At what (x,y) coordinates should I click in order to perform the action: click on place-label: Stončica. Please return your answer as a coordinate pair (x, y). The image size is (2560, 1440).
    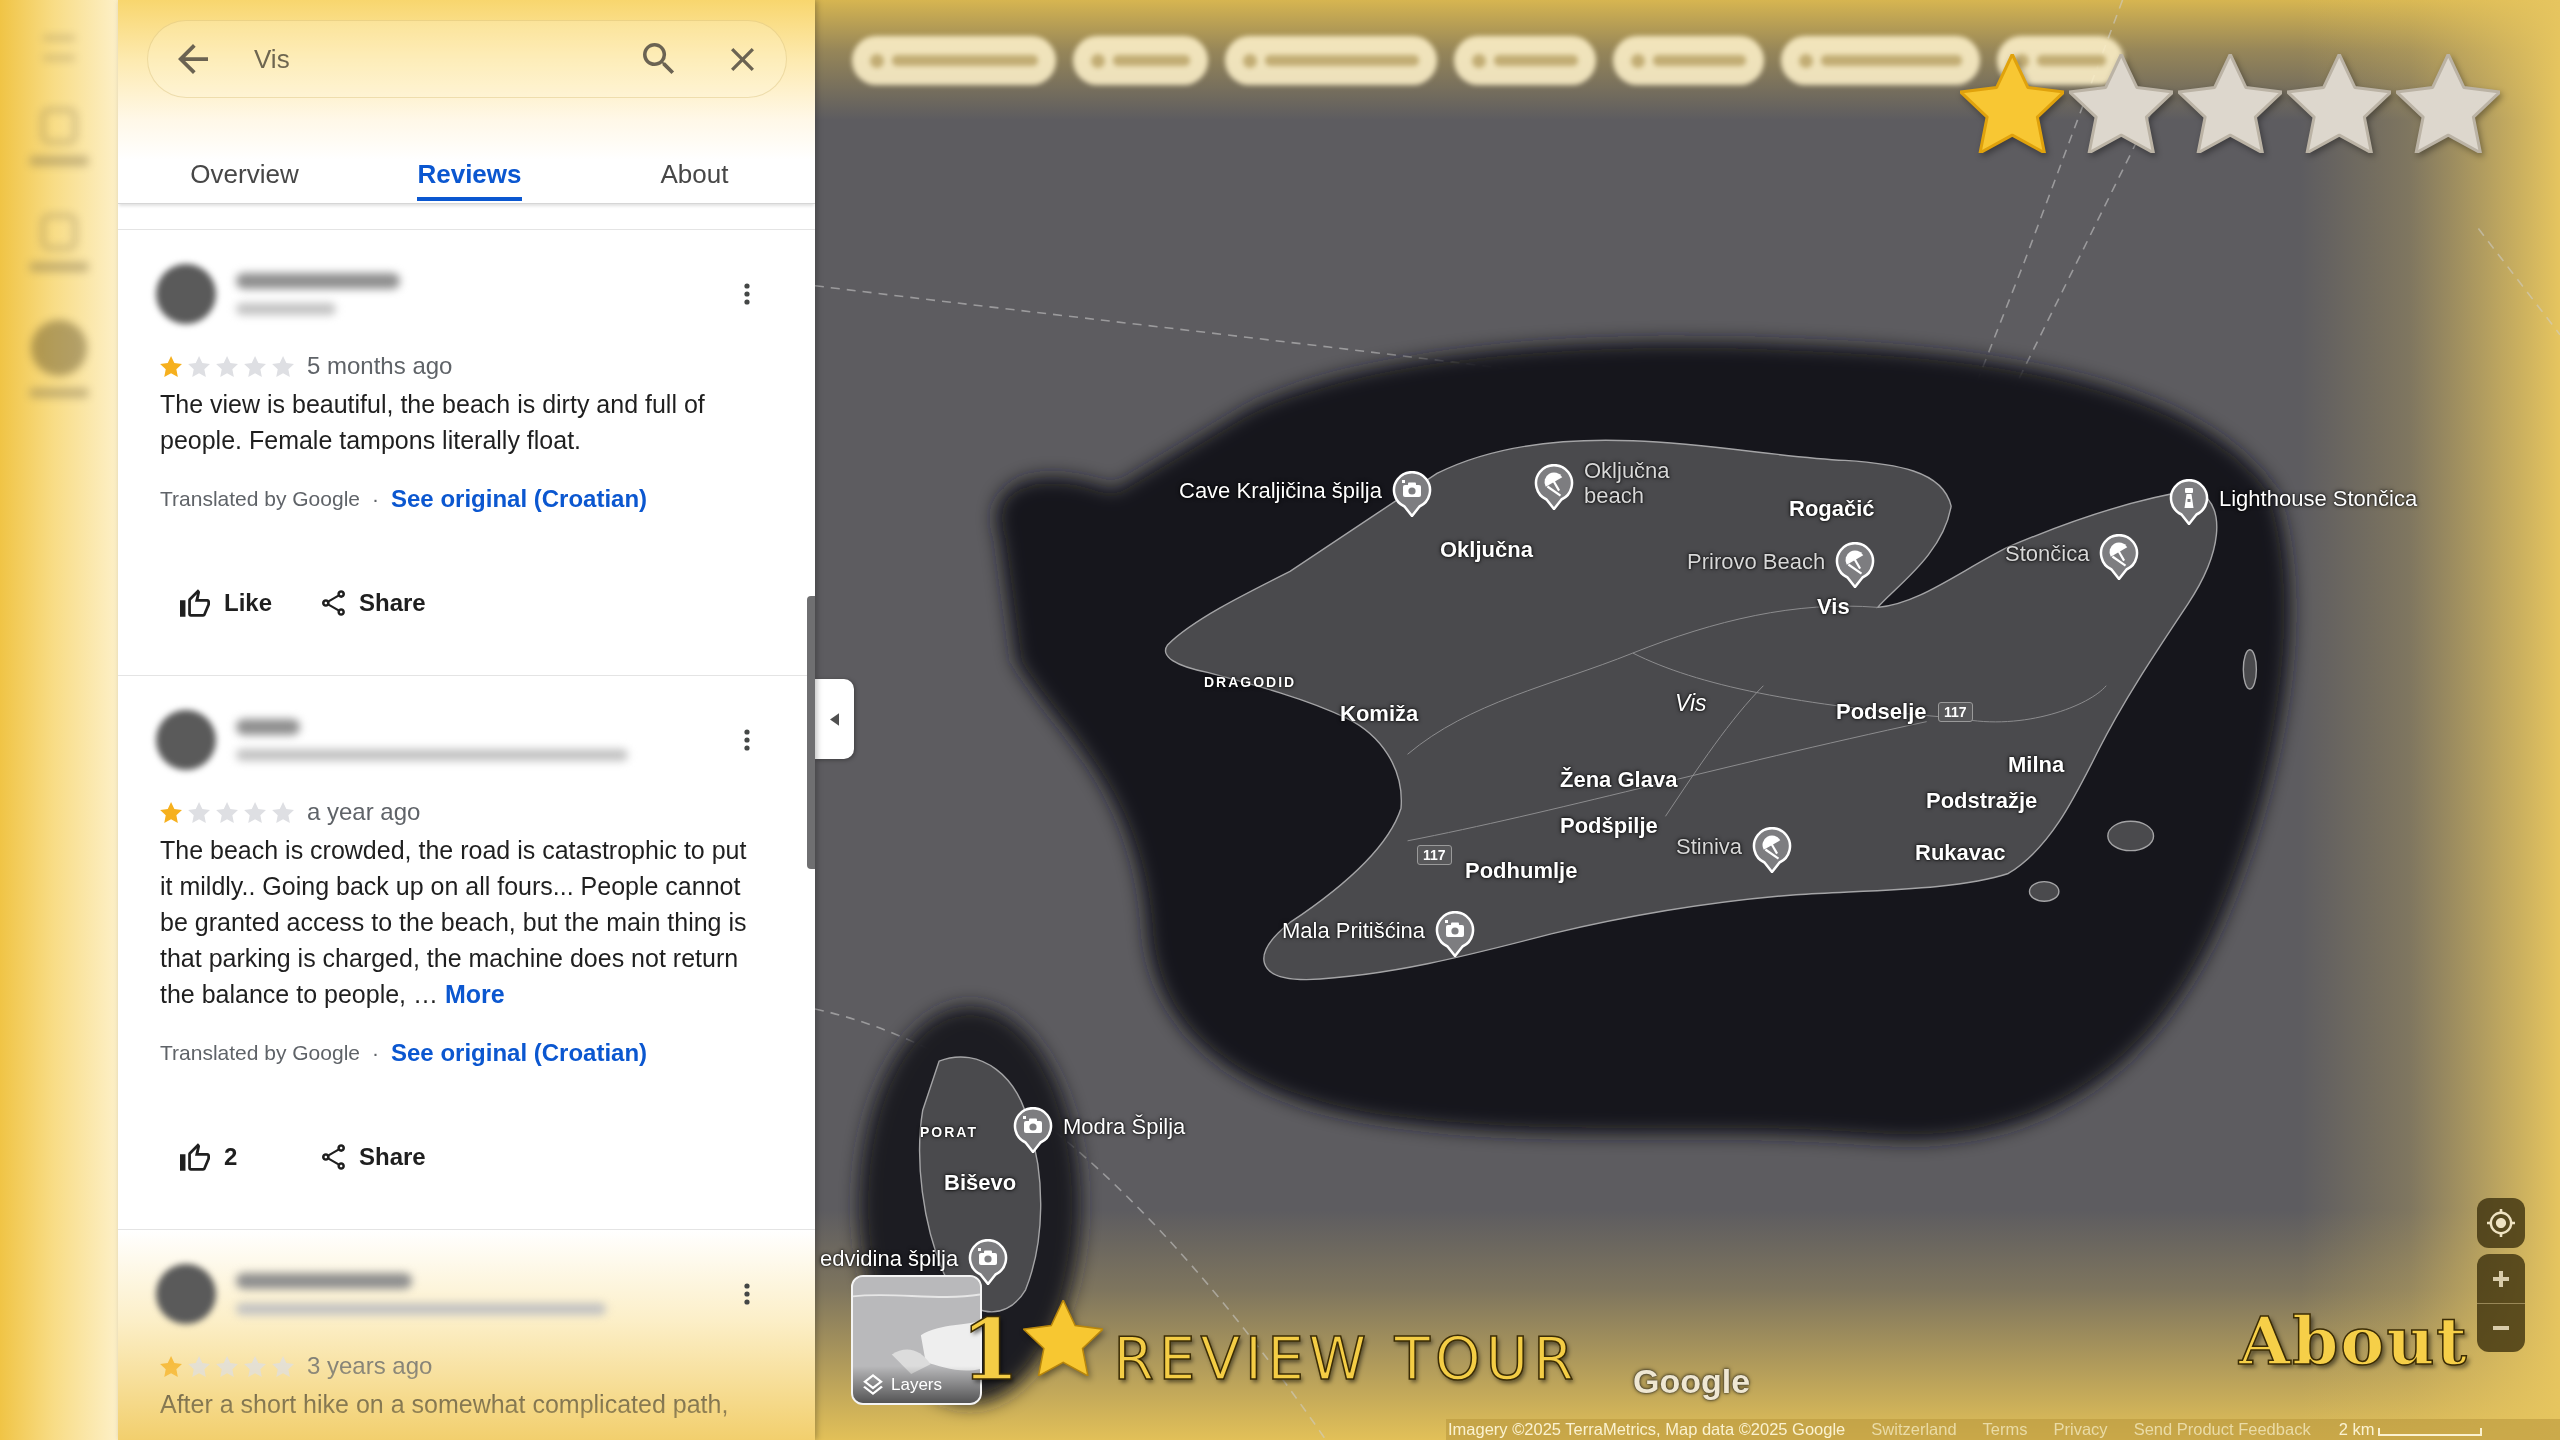
    Looking at the image, I should click on (2047, 553).